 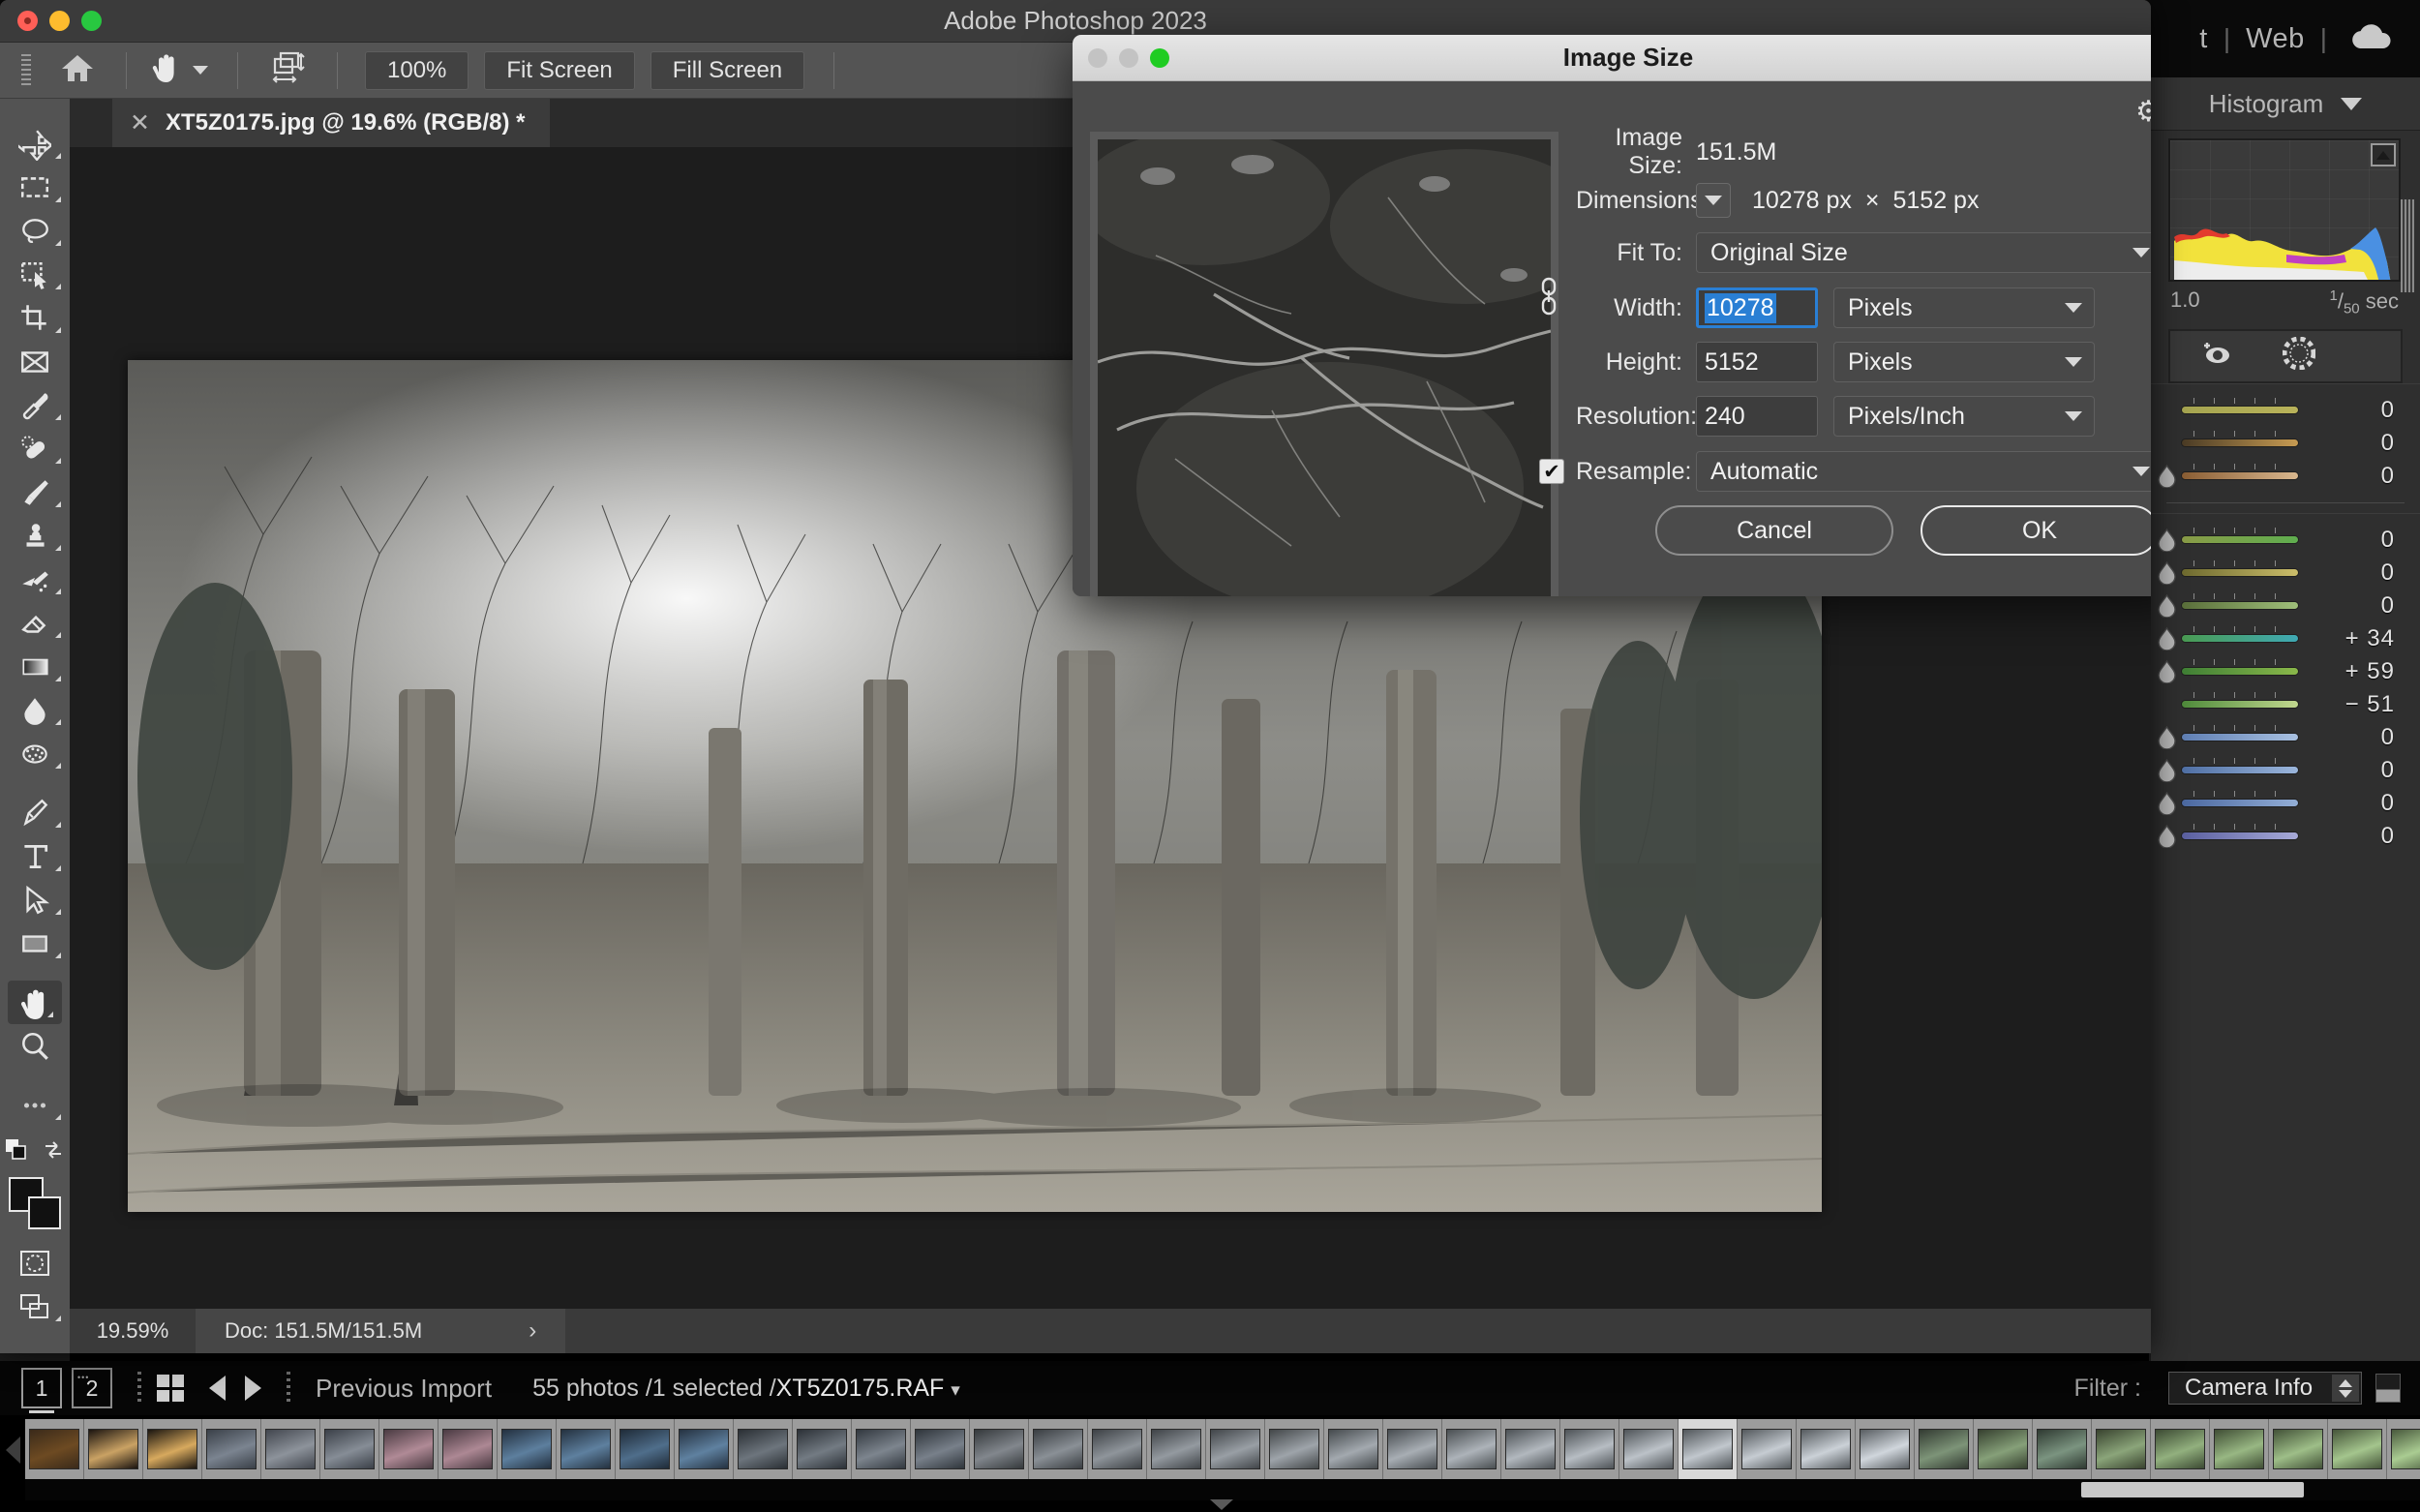 I want to click on rectangular-marquee-tool-icon, so click(x=35, y=187).